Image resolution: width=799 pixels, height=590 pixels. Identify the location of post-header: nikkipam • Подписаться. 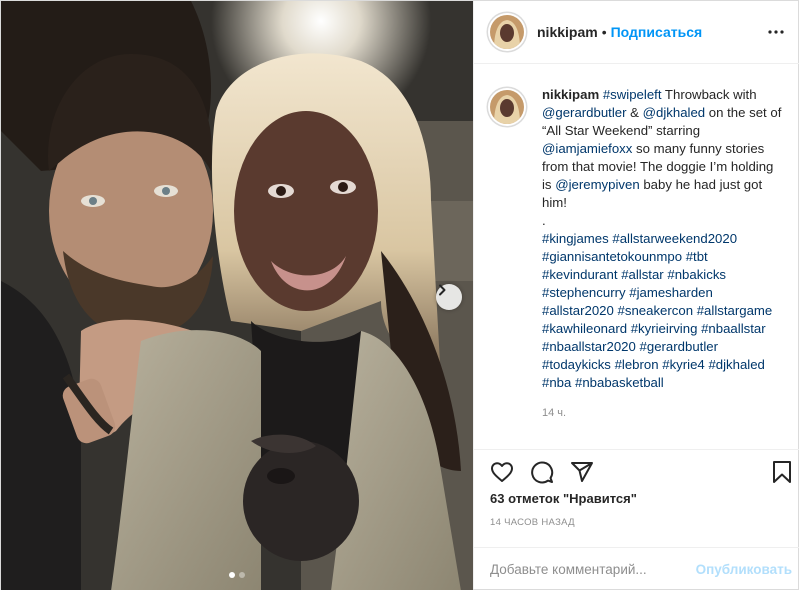
(636, 32).